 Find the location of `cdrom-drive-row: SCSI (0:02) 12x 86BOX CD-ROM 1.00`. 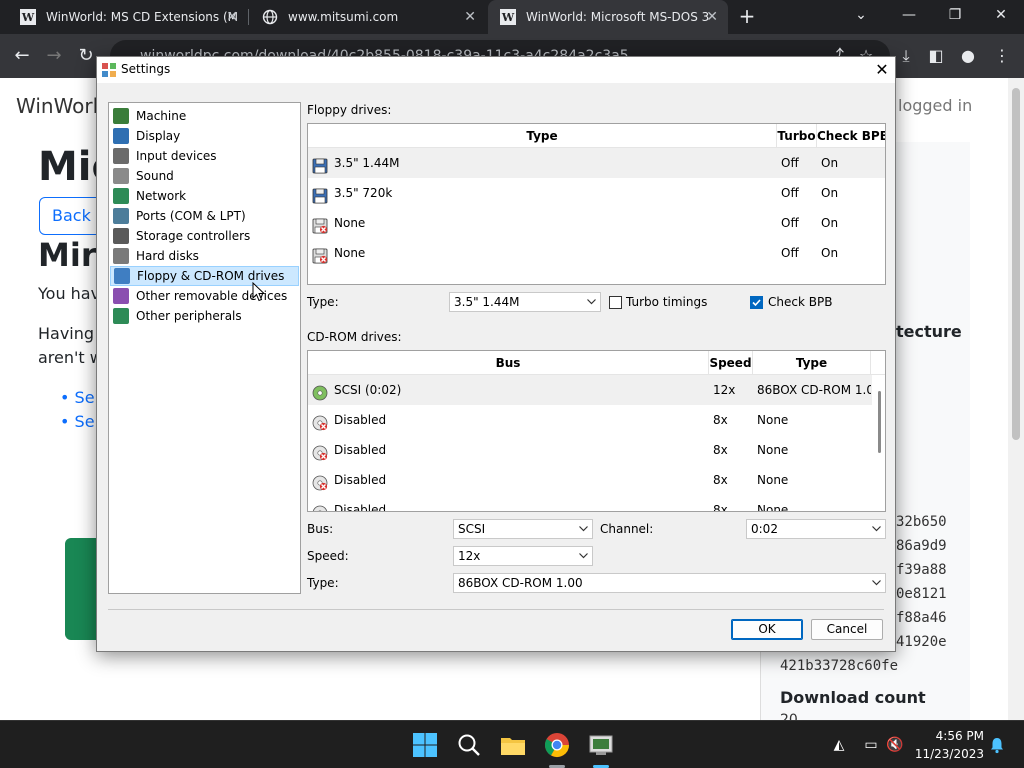

cdrom-drive-row: SCSI (0:02) 12x 86BOX CD-ROM 1.00 is located at coordinates (590, 390).